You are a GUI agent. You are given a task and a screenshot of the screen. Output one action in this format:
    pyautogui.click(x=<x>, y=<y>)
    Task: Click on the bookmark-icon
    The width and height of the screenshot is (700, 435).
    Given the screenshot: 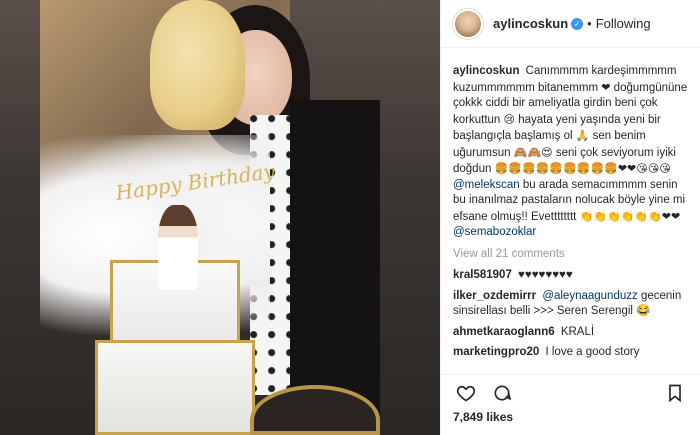 What is the action you would take?
    pyautogui.click(x=675, y=393)
    